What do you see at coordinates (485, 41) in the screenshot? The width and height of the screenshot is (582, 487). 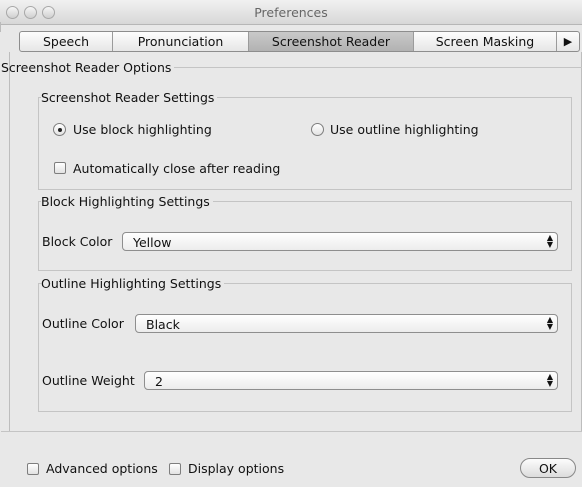 I see `tab-screen-masking: Screen Masking` at bounding box center [485, 41].